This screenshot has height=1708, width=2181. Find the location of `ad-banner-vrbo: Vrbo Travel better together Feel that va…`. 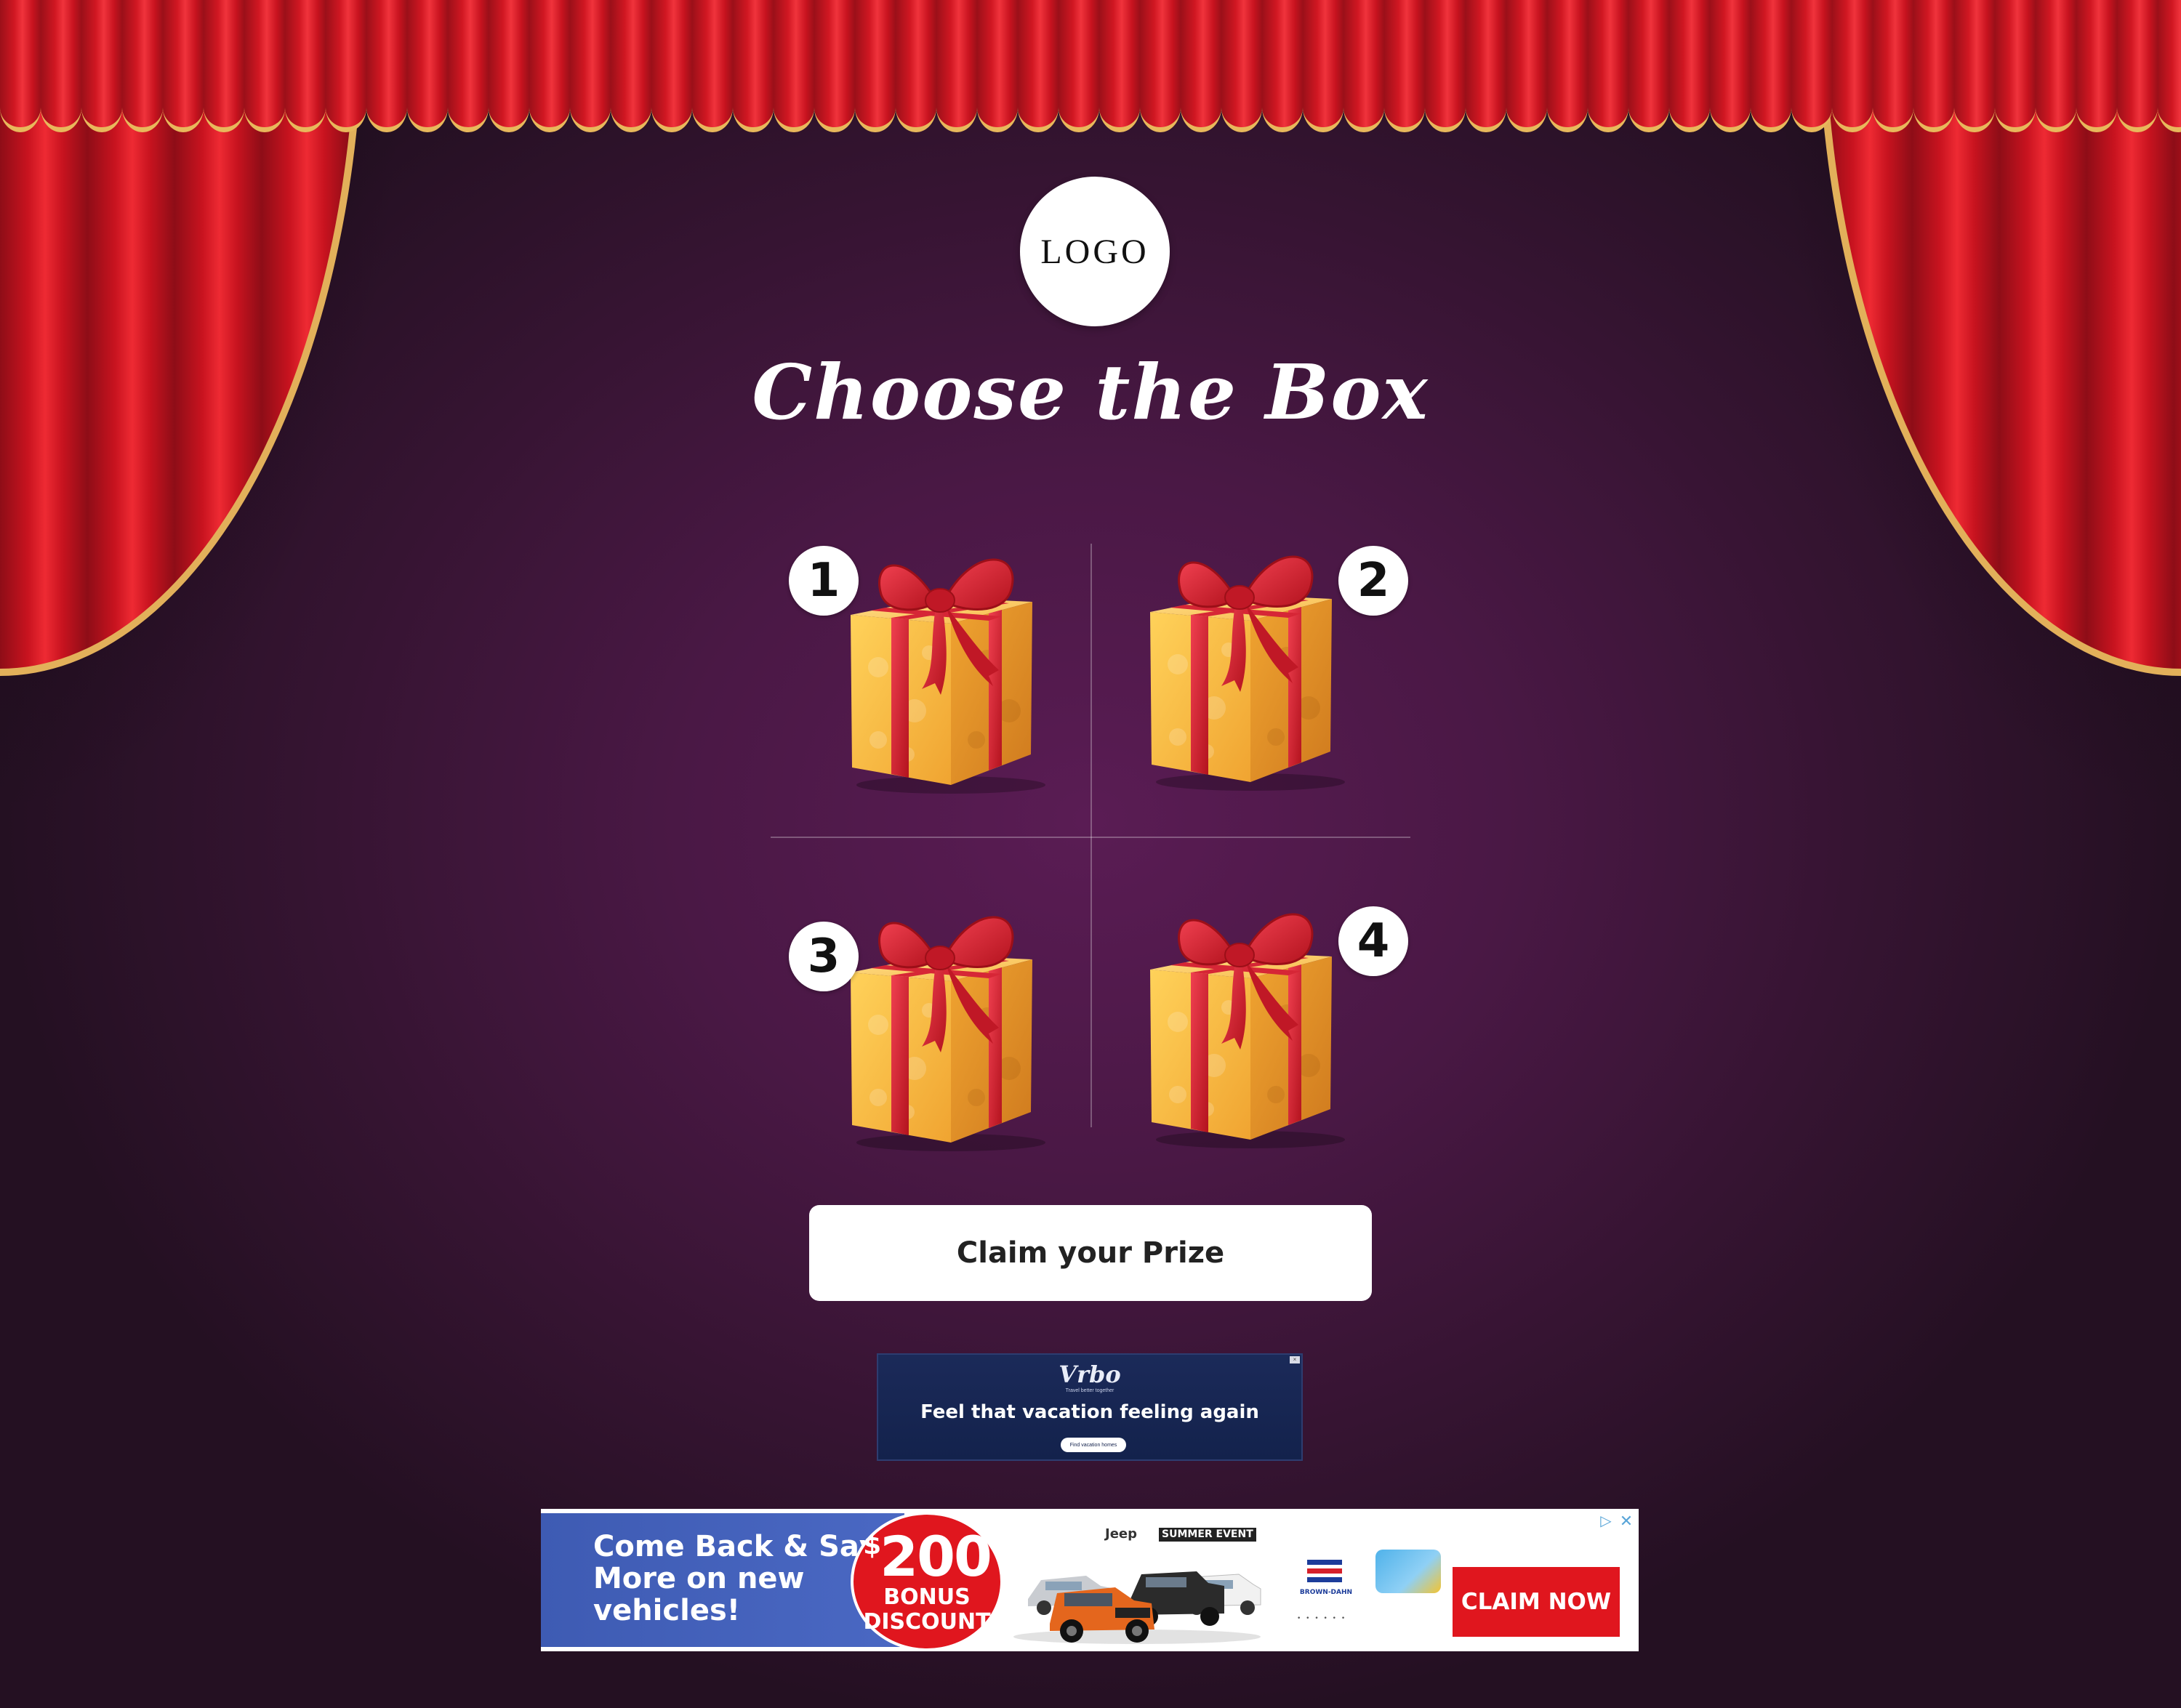

ad-banner-vrbo: Vrbo Travel better together Feel that va… is located at coordinates (1090, 1407).